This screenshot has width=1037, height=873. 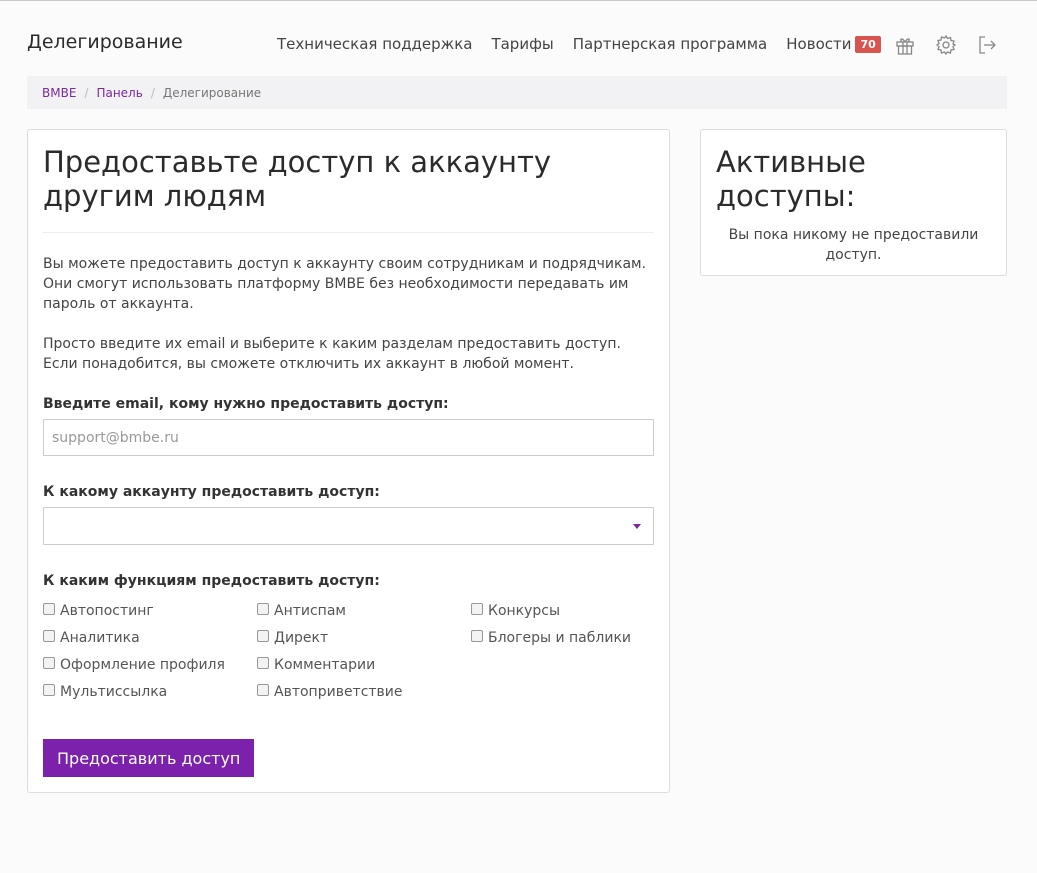 I want to click on checkbox-autoposting: Автопостинг, so click(x=98, y=611).